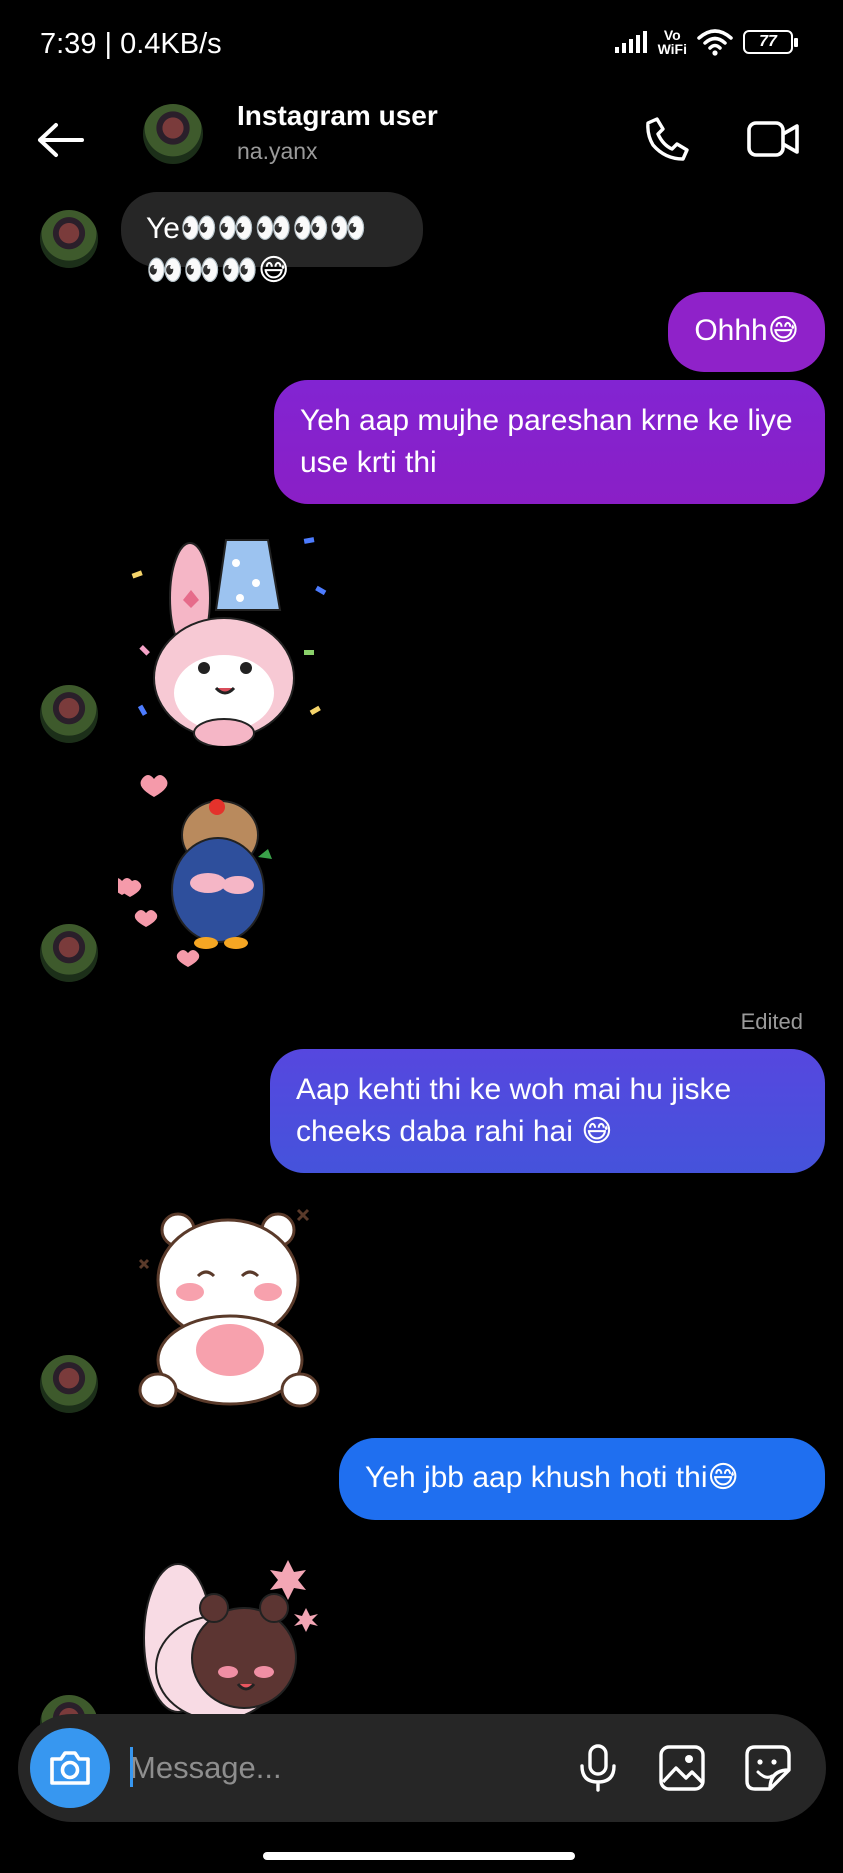 The height and width of the screenshot is (1873, 843). I want to click on phone-icon, so click(667, 139).